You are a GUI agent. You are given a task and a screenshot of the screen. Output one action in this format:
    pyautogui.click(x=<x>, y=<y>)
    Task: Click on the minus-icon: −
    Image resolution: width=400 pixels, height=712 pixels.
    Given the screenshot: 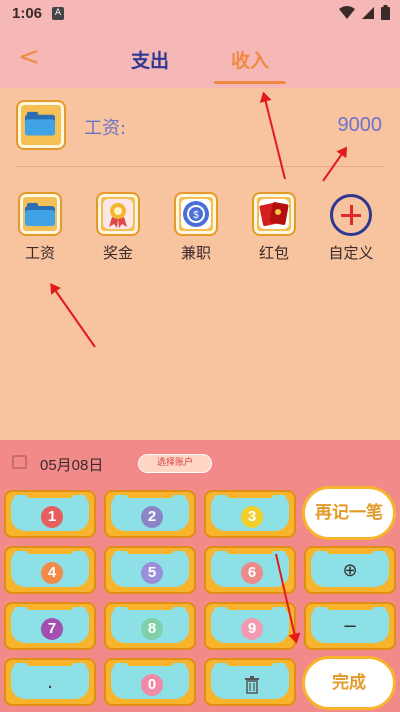 What is the action you would take?
    pyautogui.click(x=350, y=626)
    